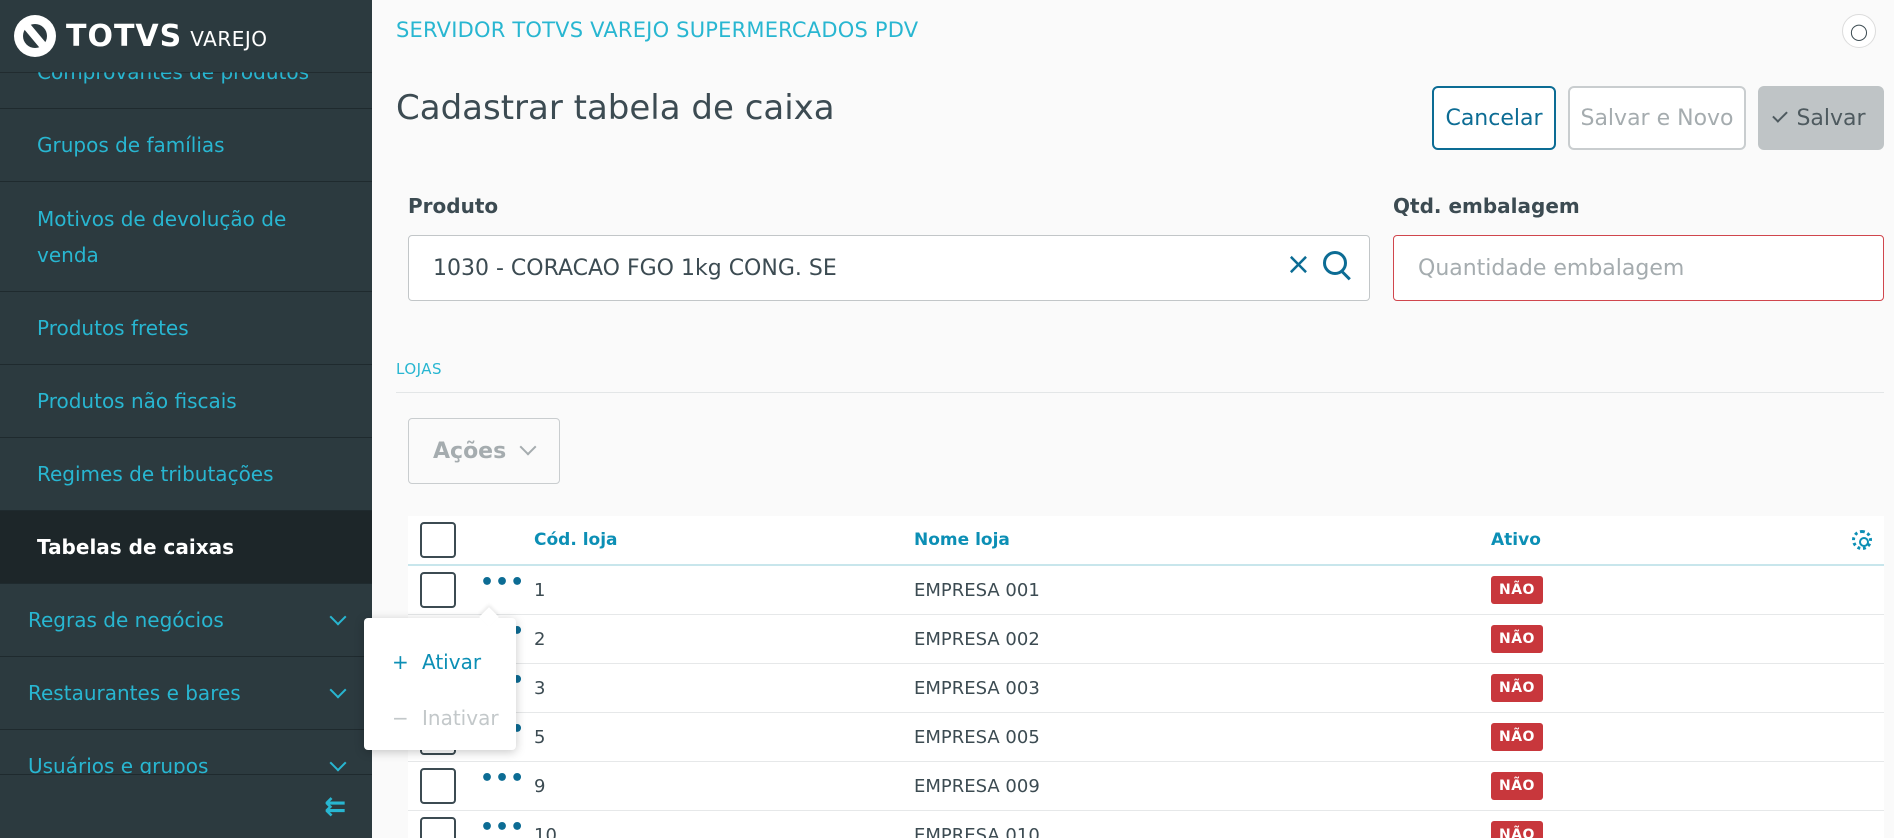  I want to click on cell-cod-loja: 1, so click(540, 590).